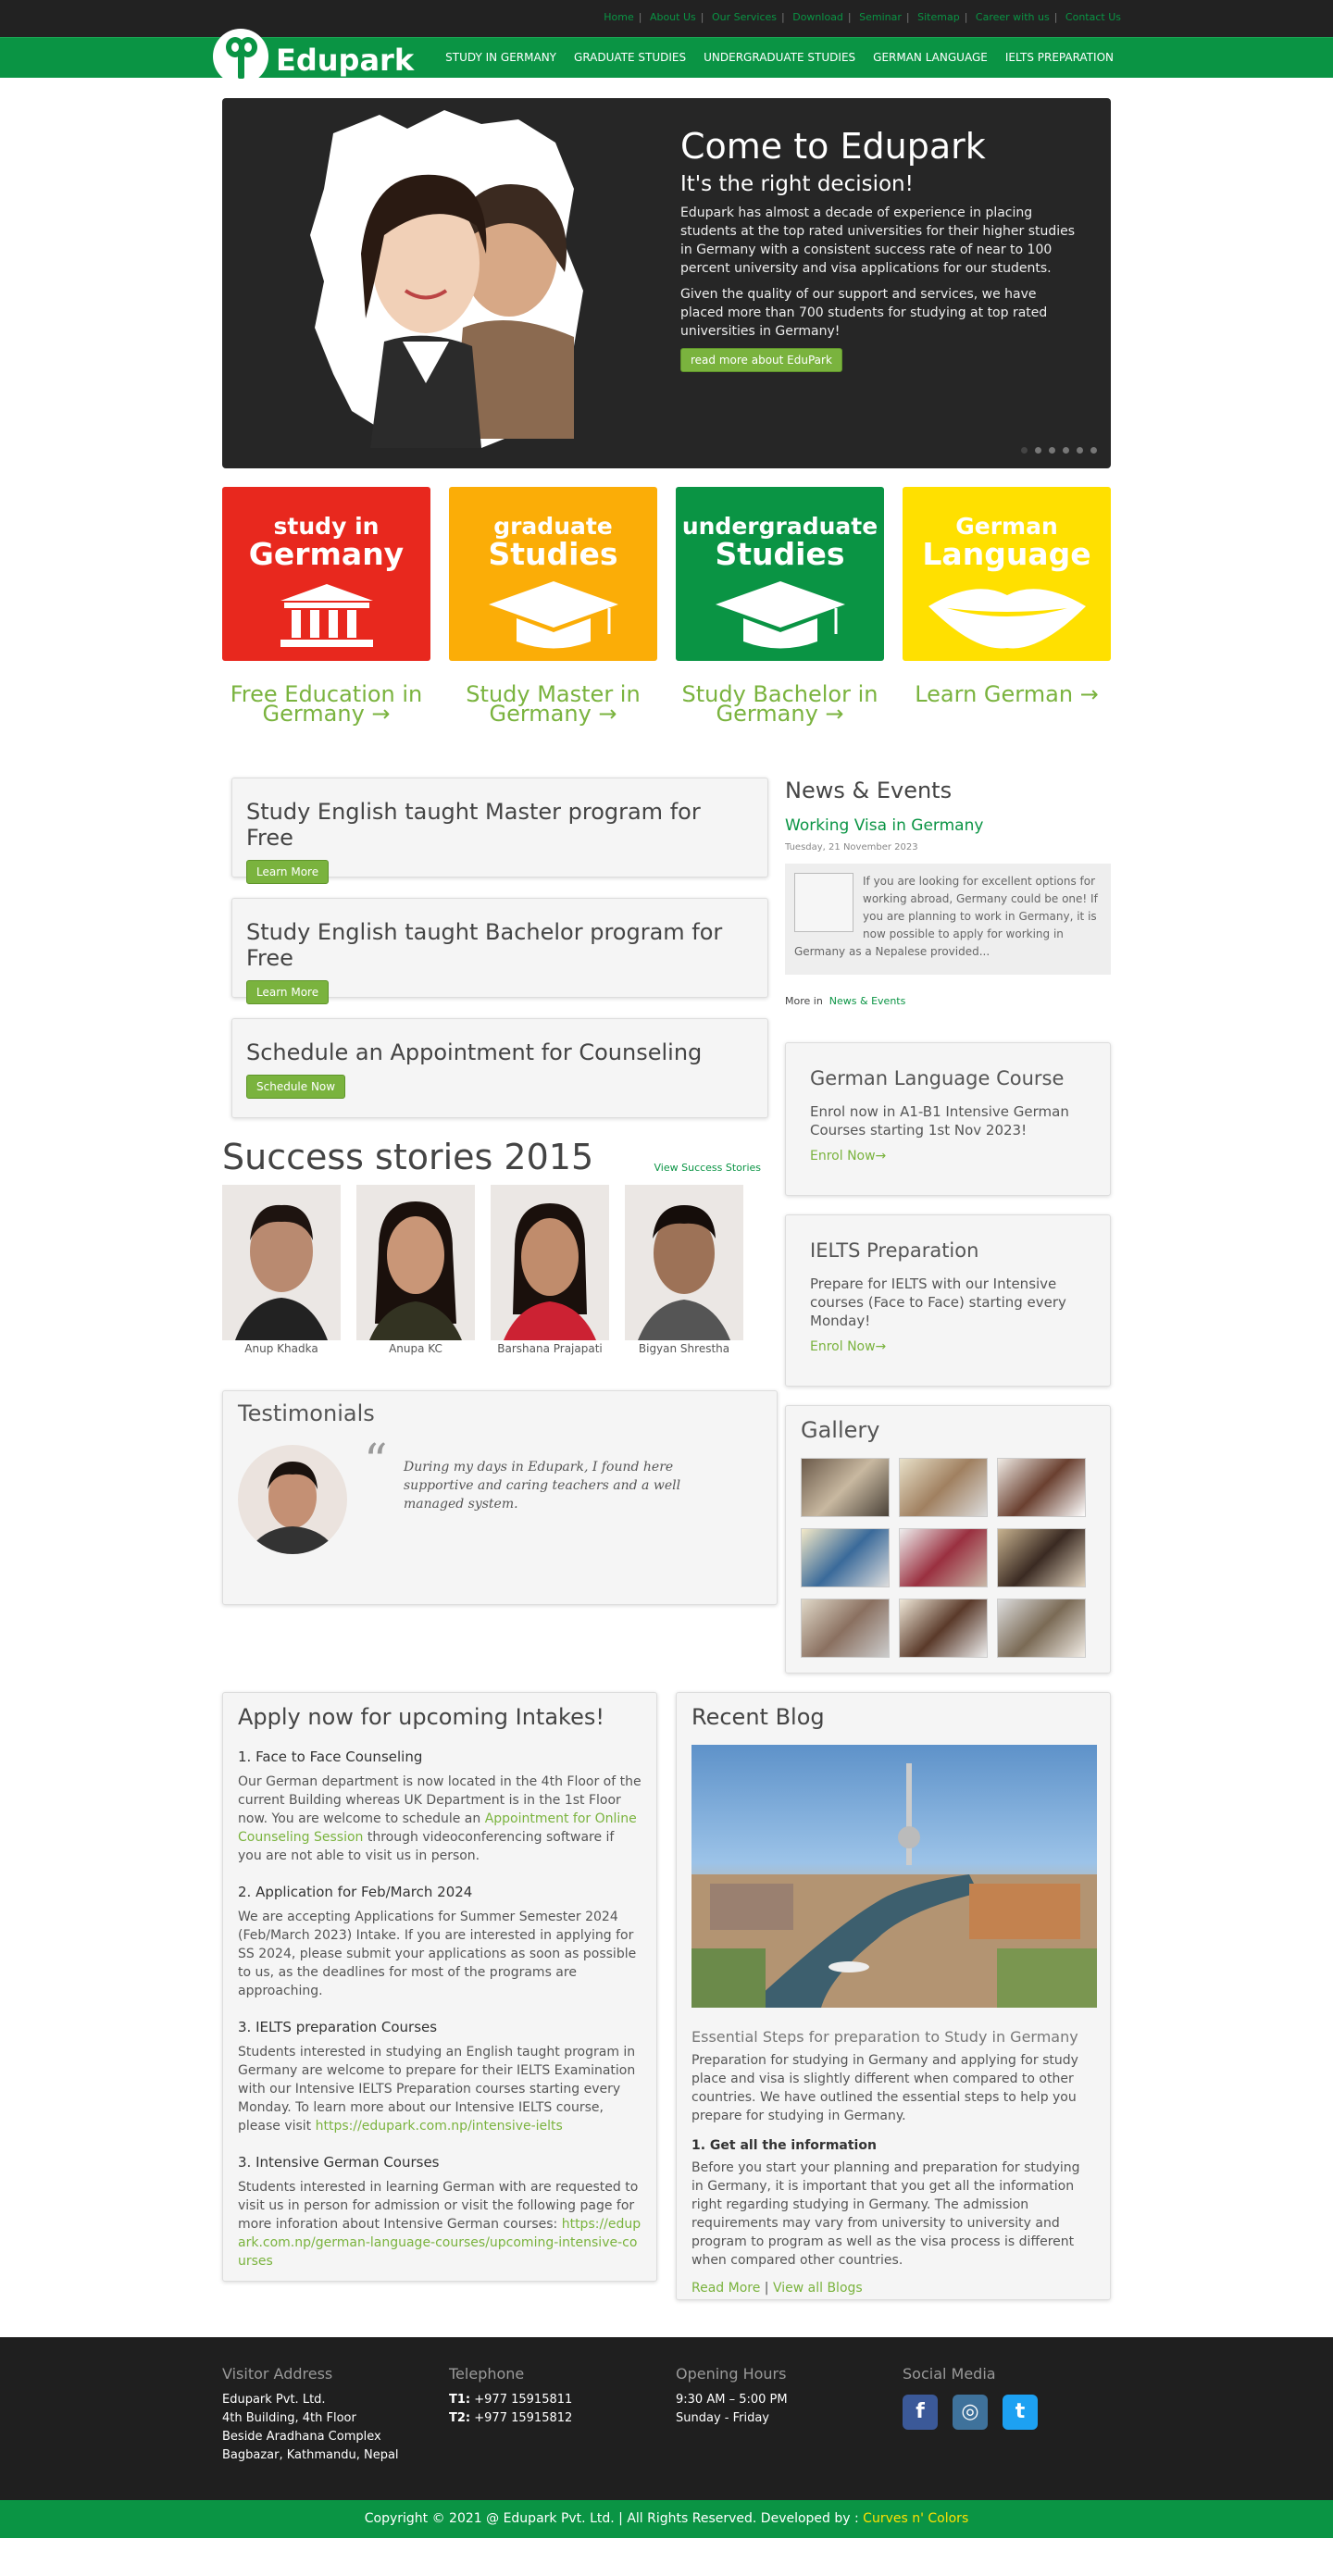  Describe the element at coordinates (744, 17) in the screenshot. I see `top-link-services: Our Services` at that location.